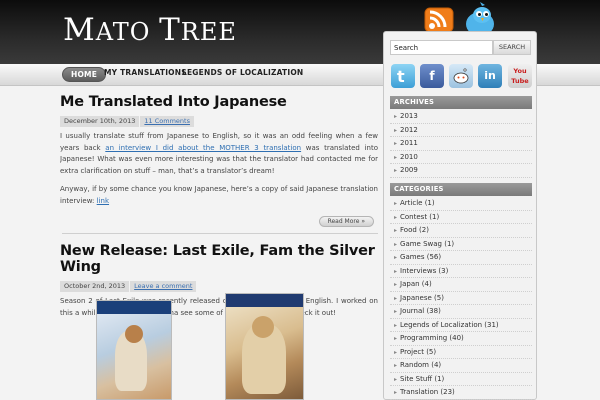  Describe the element at coordinates (461, 130) in the screenshot. I see `archive-item: ▸ 2012` at that location.